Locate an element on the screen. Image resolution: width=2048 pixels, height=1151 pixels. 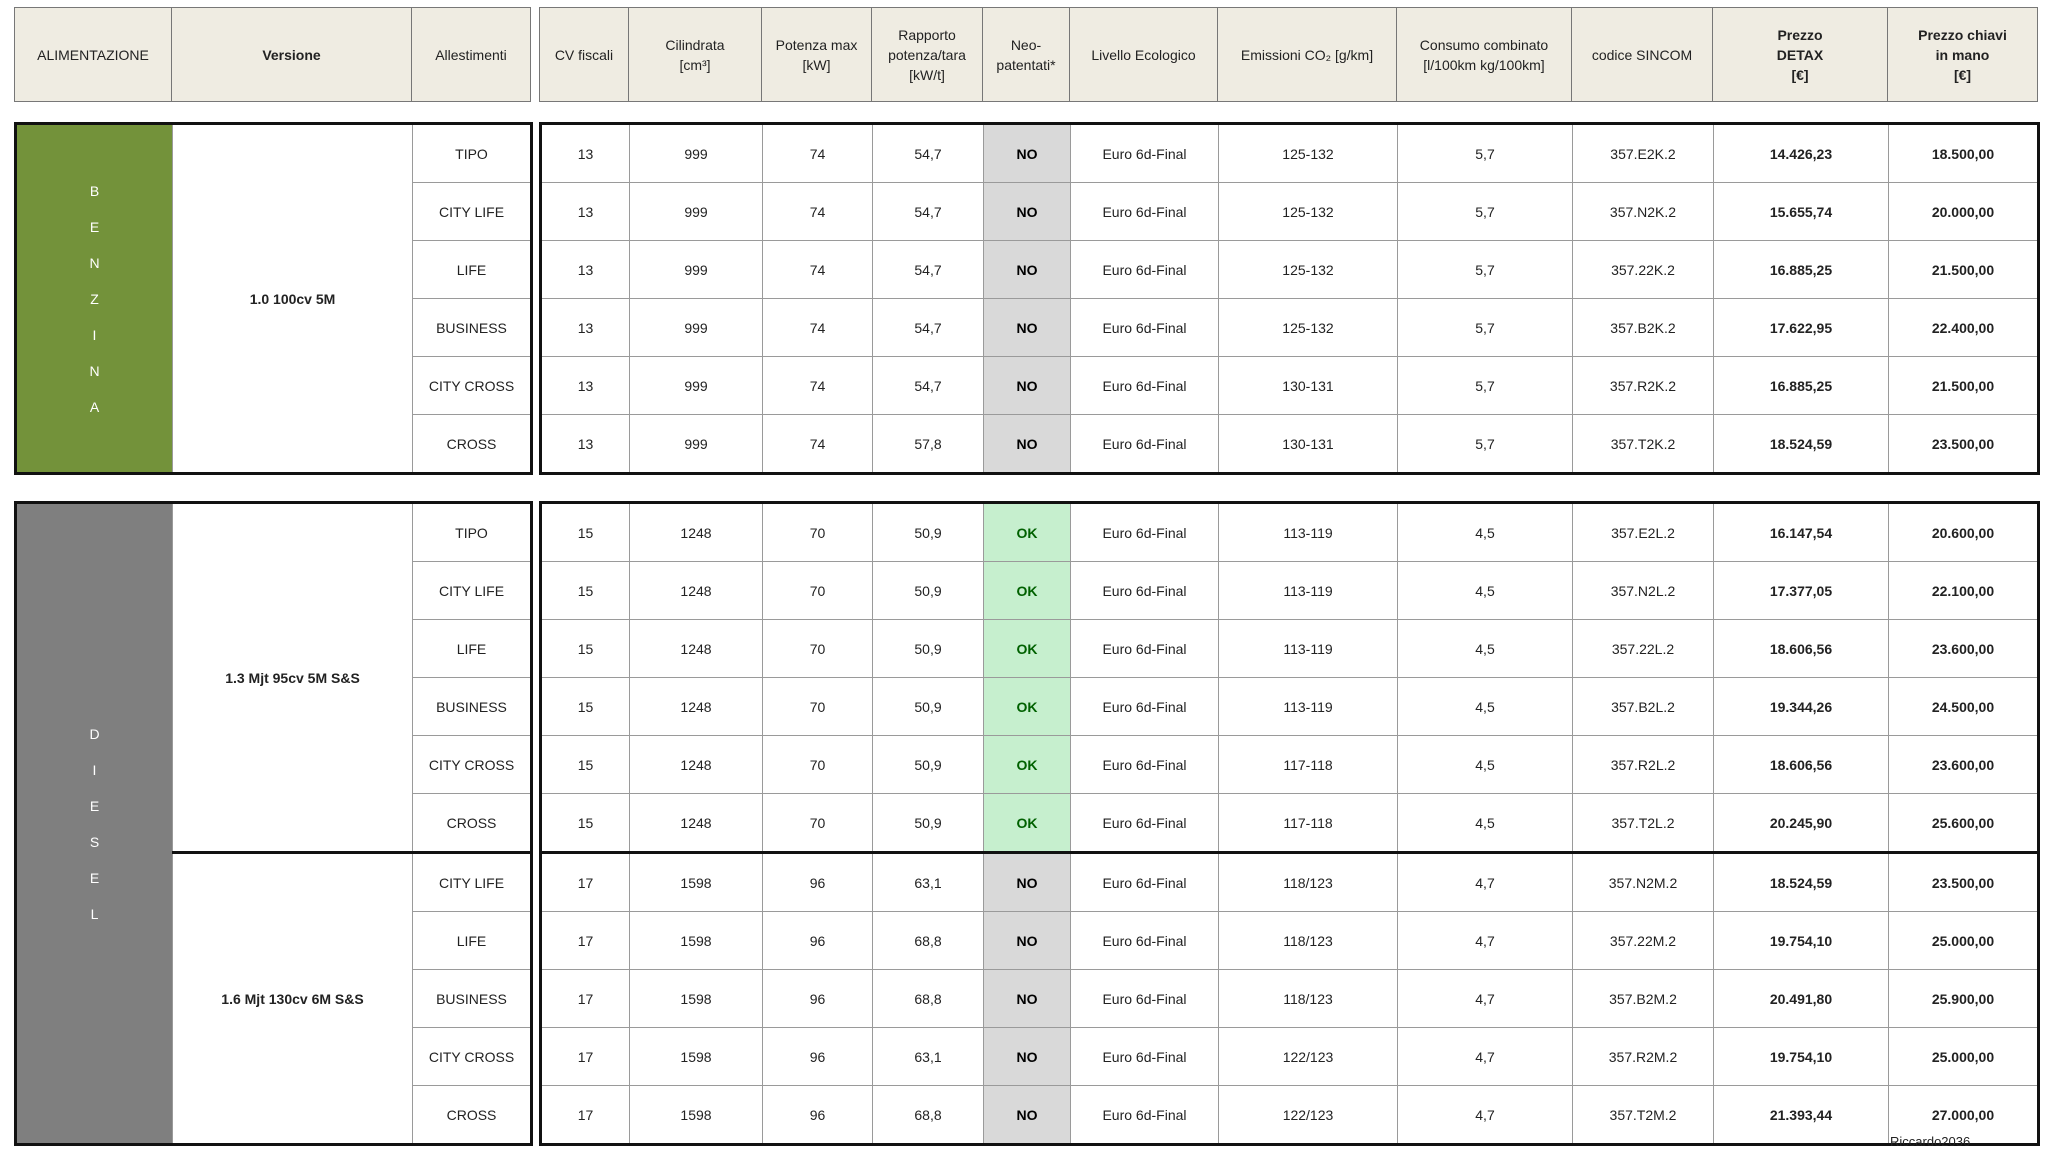
cell-detax: 15.655,74 is located at coordinates (1801, 211).